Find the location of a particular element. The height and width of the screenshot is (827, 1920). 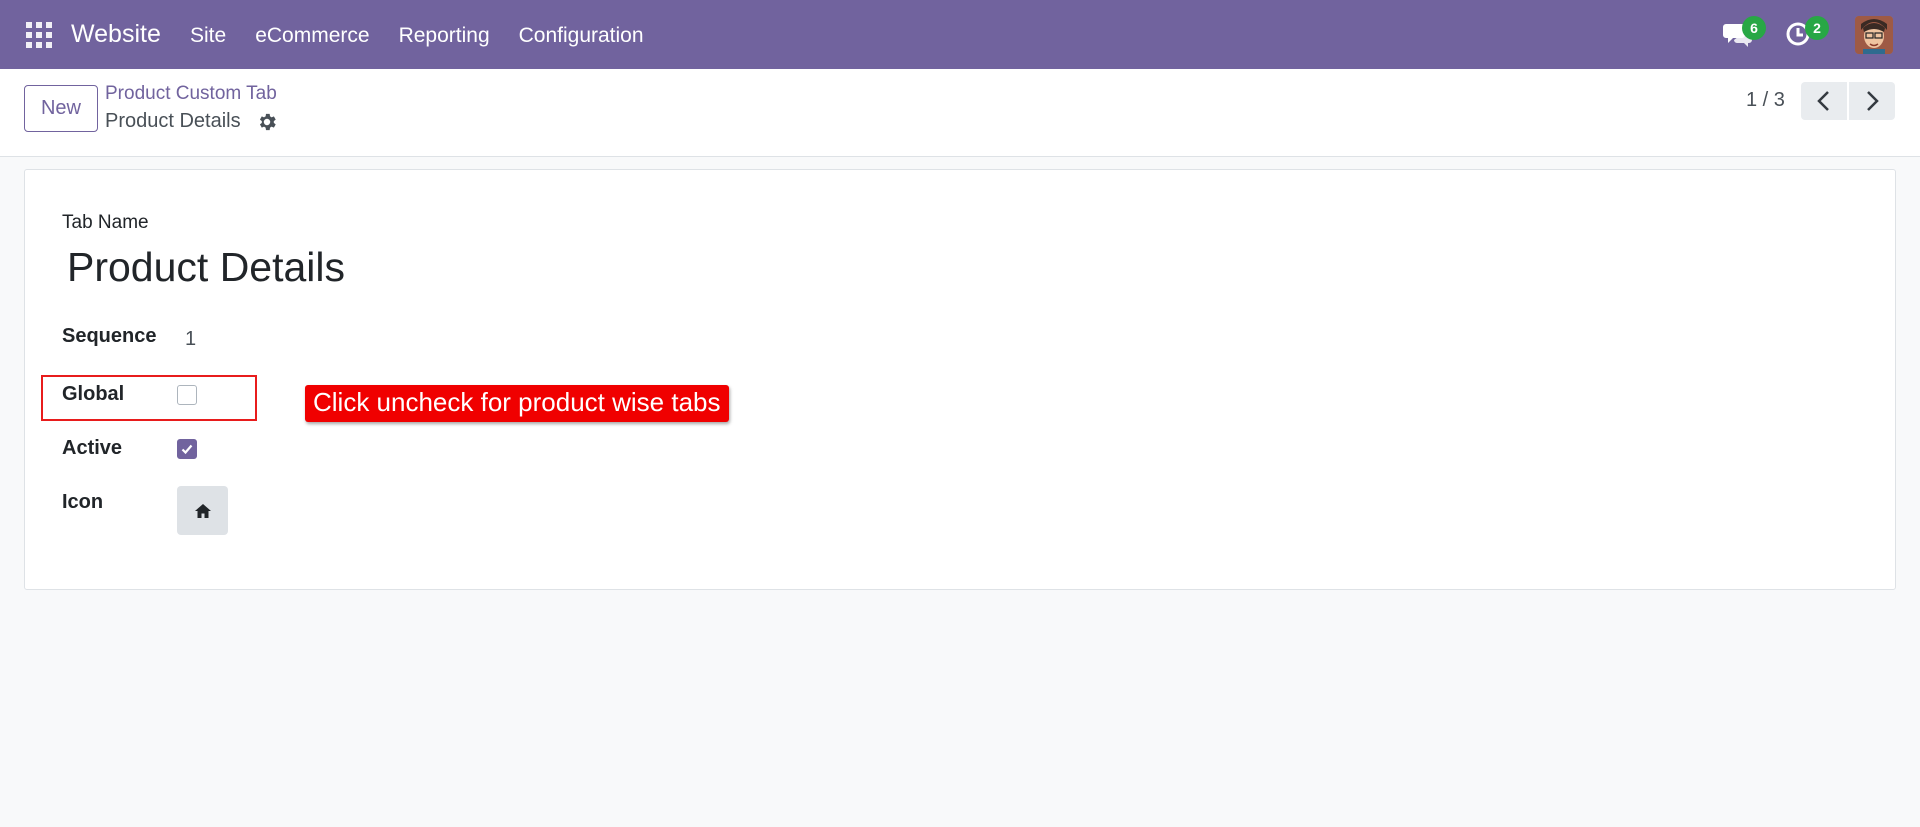

messages-button: 6 is located at coordinates (1744, 34).